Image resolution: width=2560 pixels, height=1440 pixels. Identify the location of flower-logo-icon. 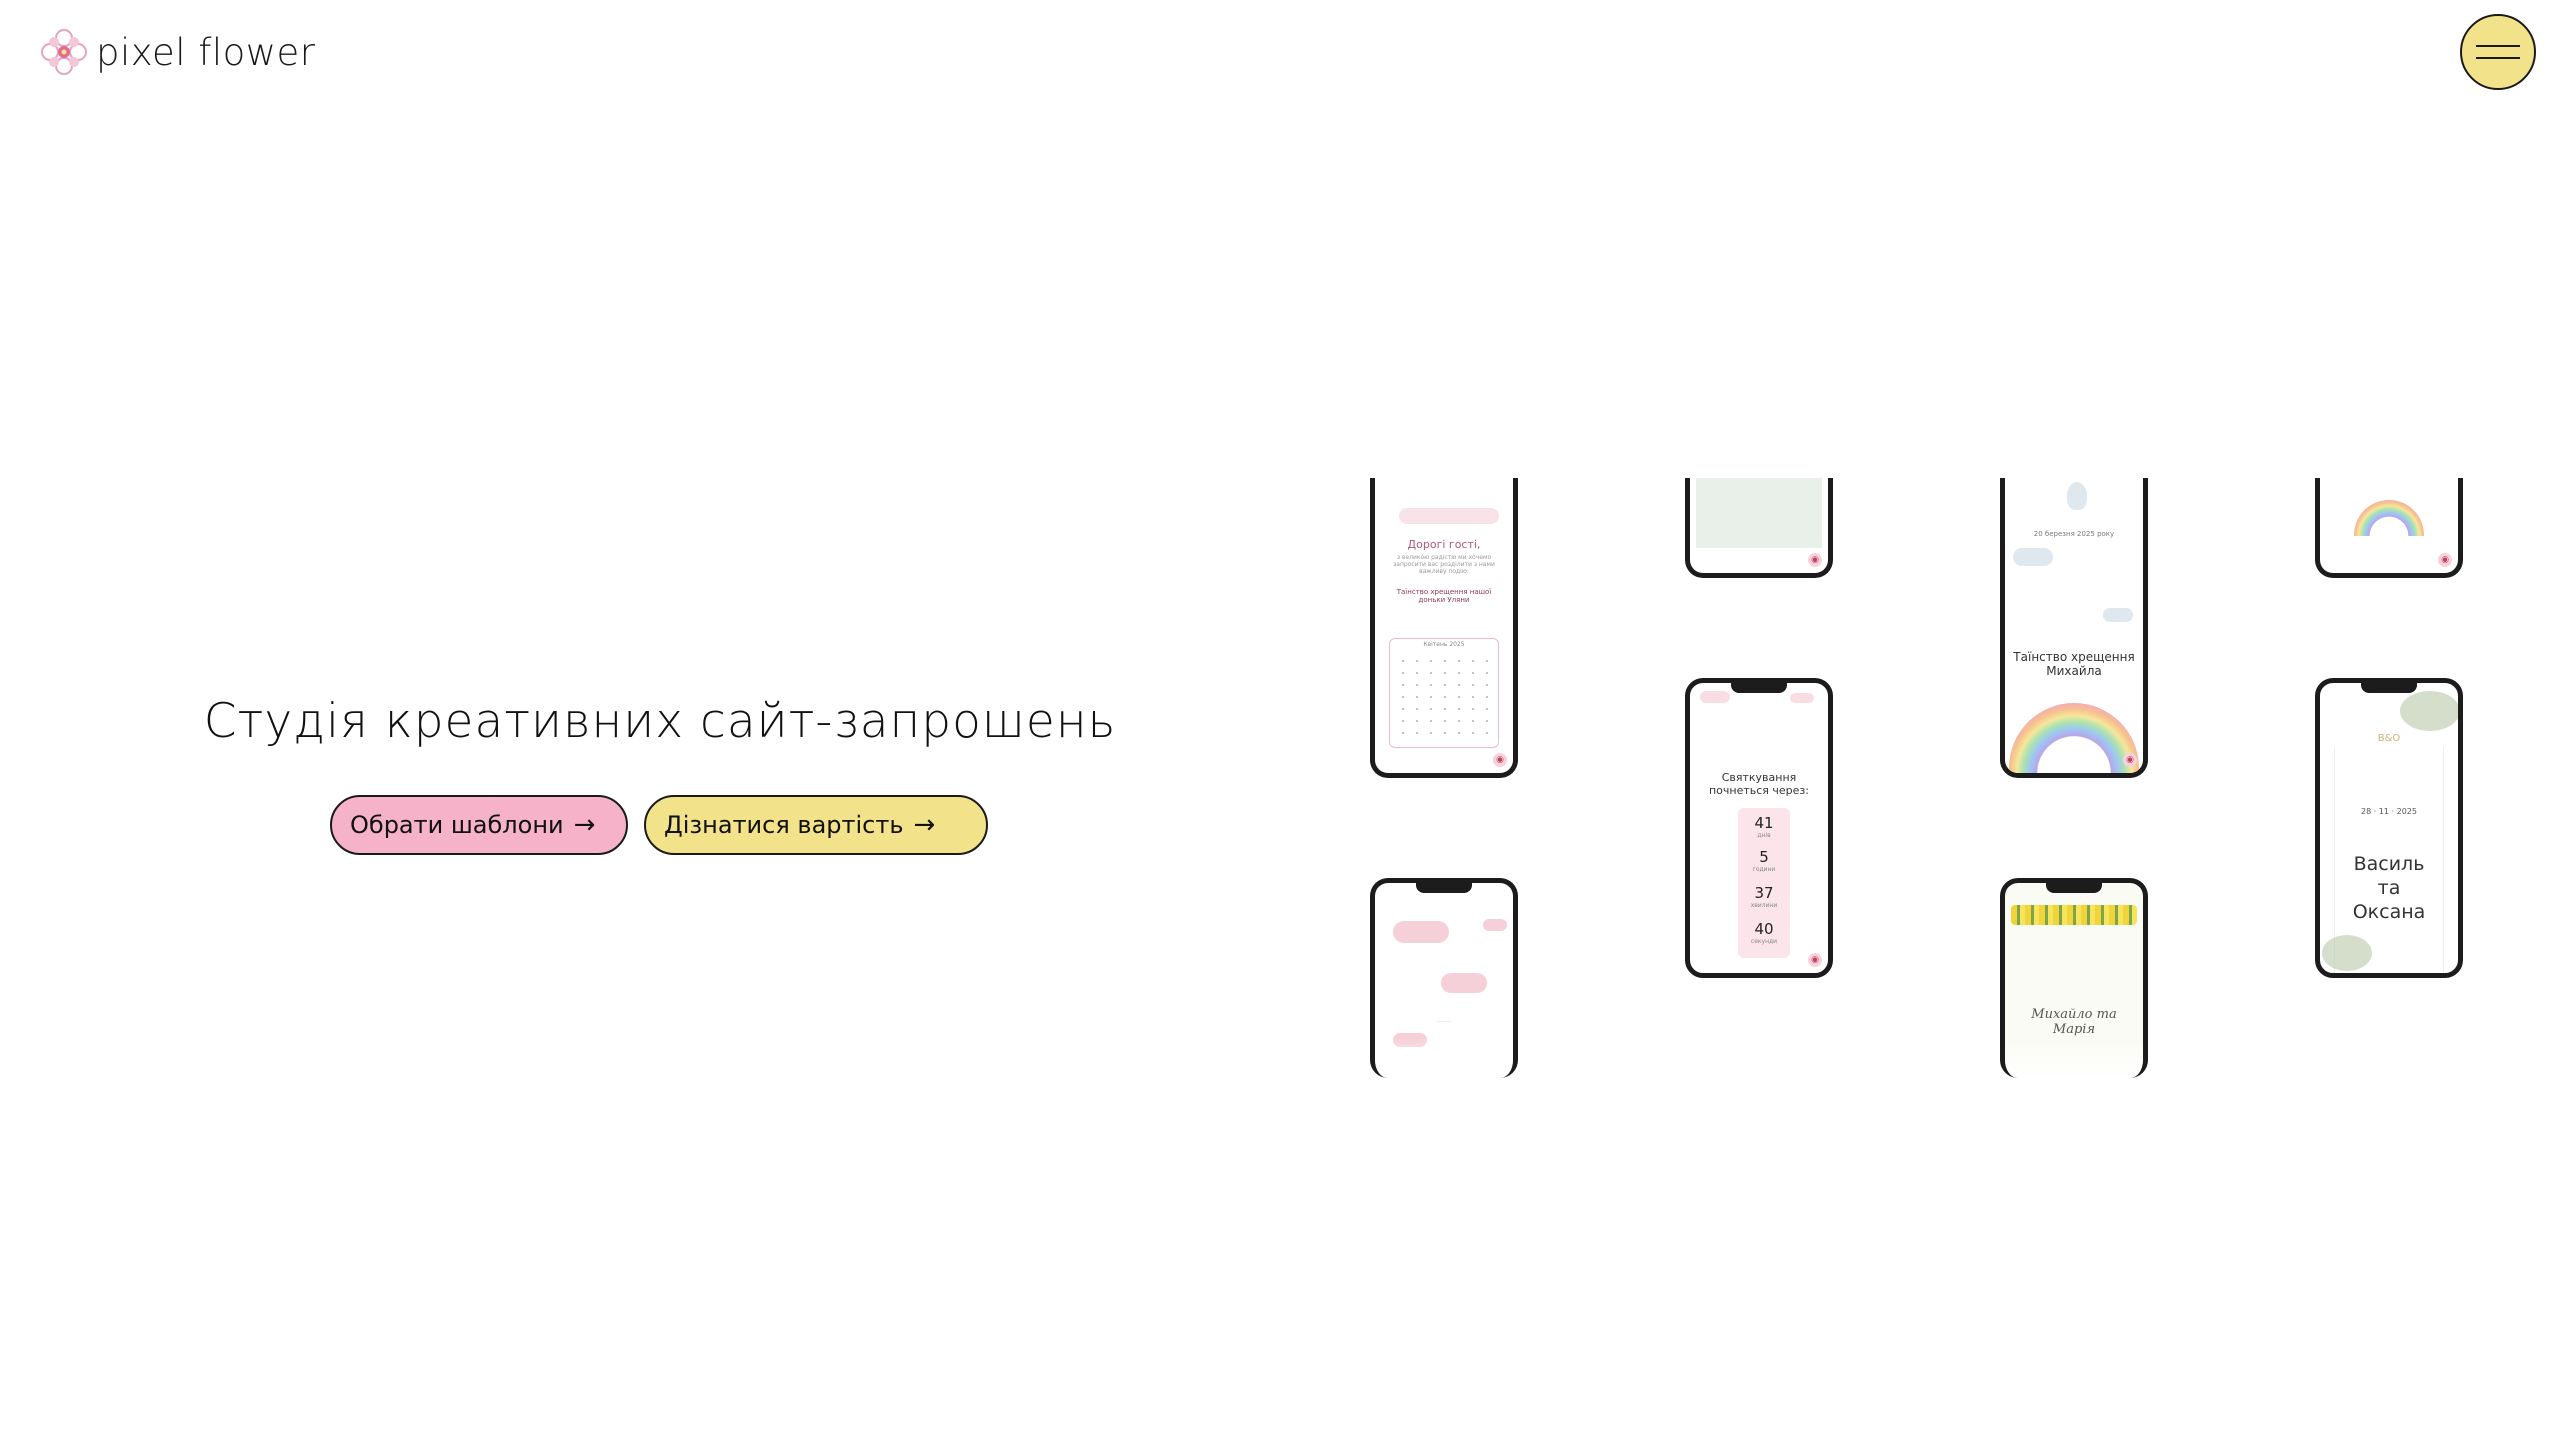
(64, 52).